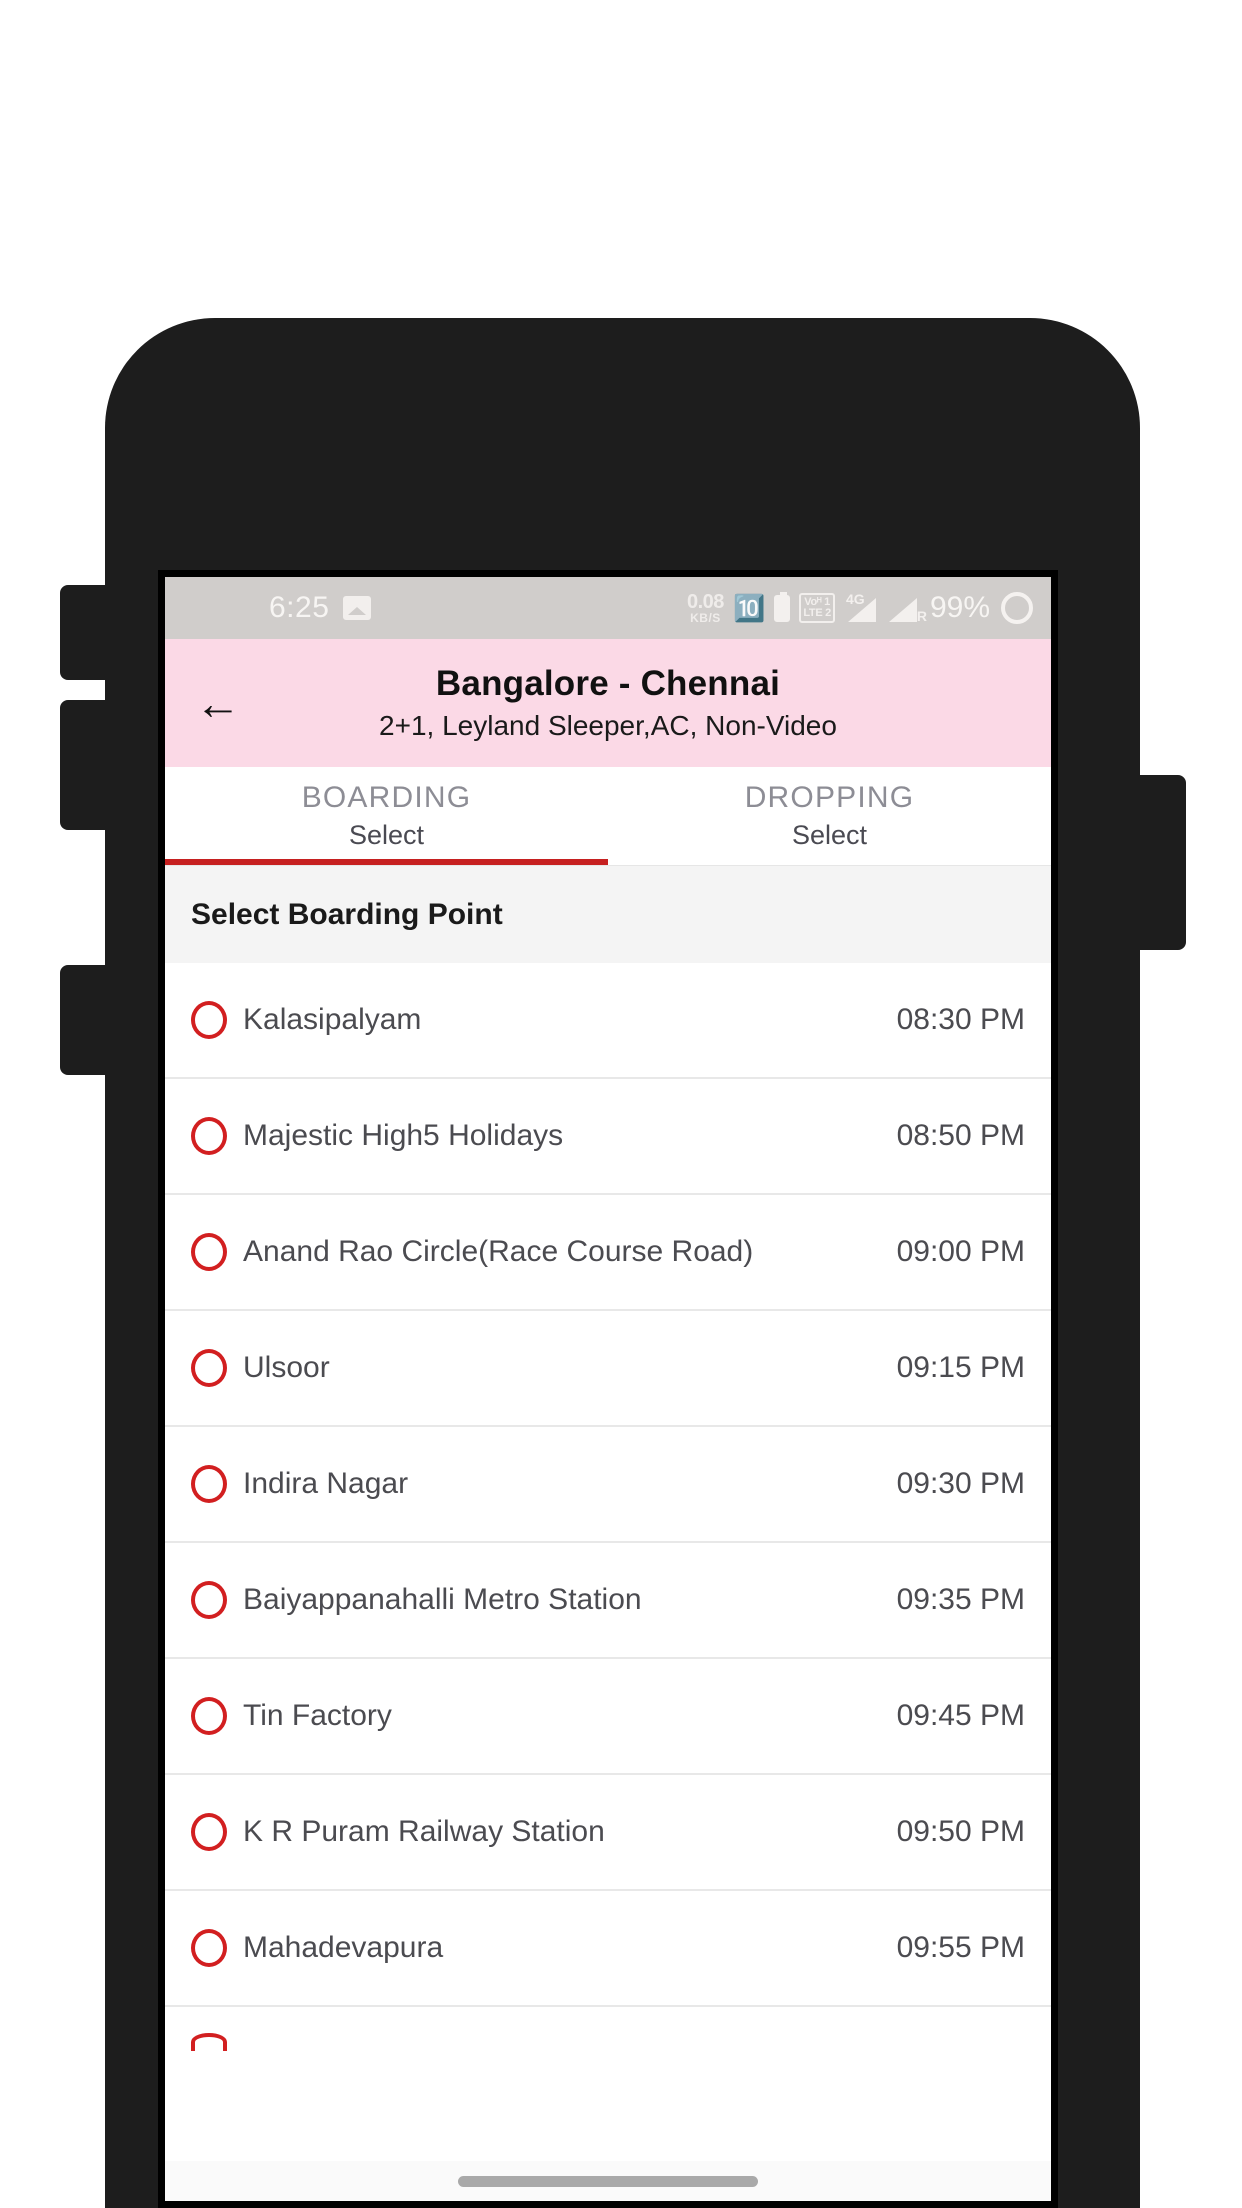 The height and width of the screenshot is (2208, 1242). What do you see at coordinates (85, 765) in the screenshot?
I see `volume-down-button` at bounding box center [85, 765].